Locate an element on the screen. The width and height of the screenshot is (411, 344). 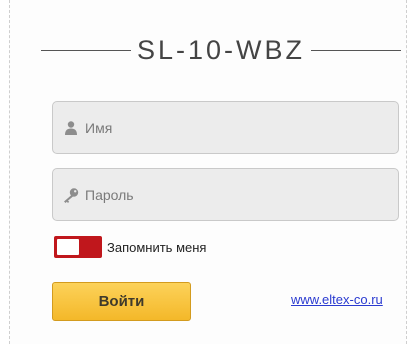
title-row: SL-10-WBZ is located at coordinates (221, 50).